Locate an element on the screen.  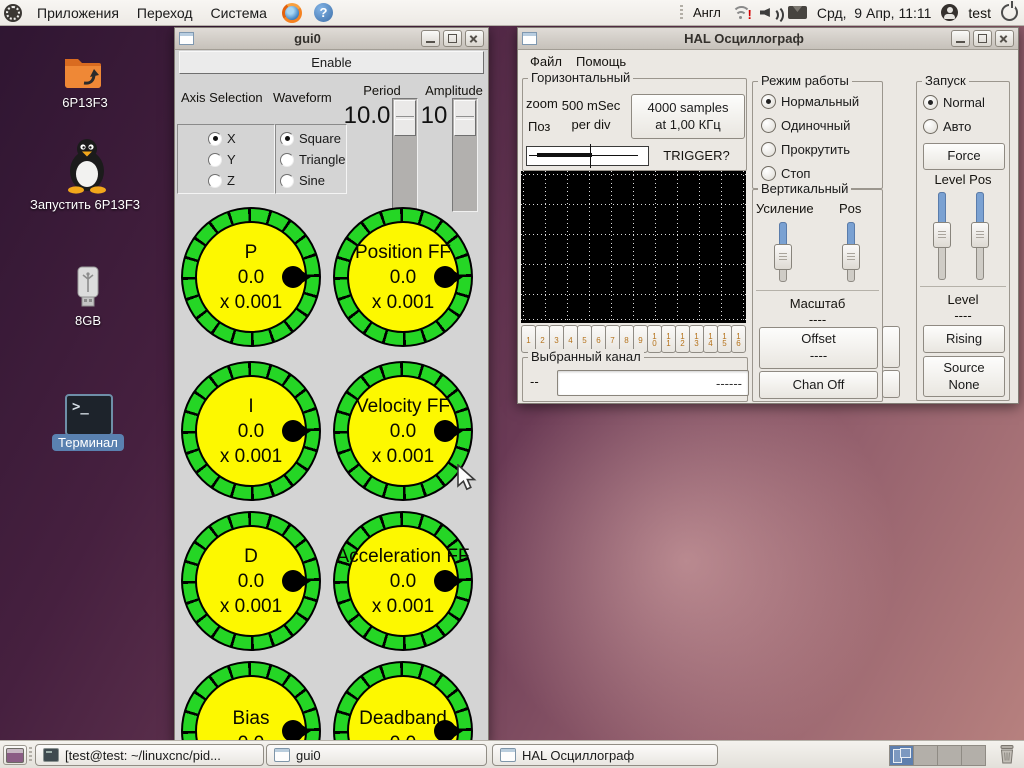
radio-trigger-auto is located at coordinates (930, 126).